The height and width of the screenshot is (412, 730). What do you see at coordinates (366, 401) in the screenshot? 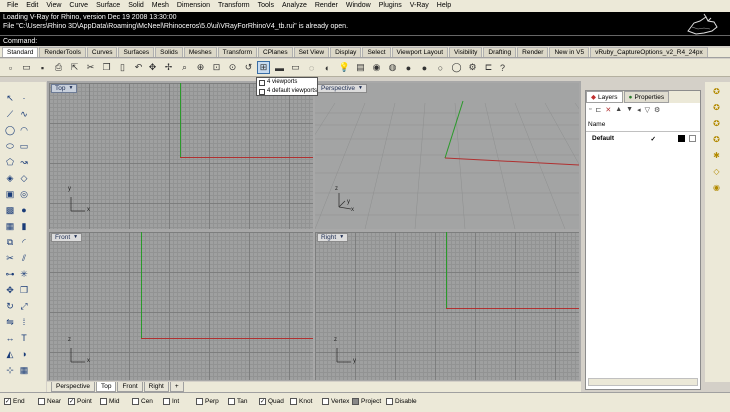
I see `osnap-project: Project` at bounding box center [366, 401].